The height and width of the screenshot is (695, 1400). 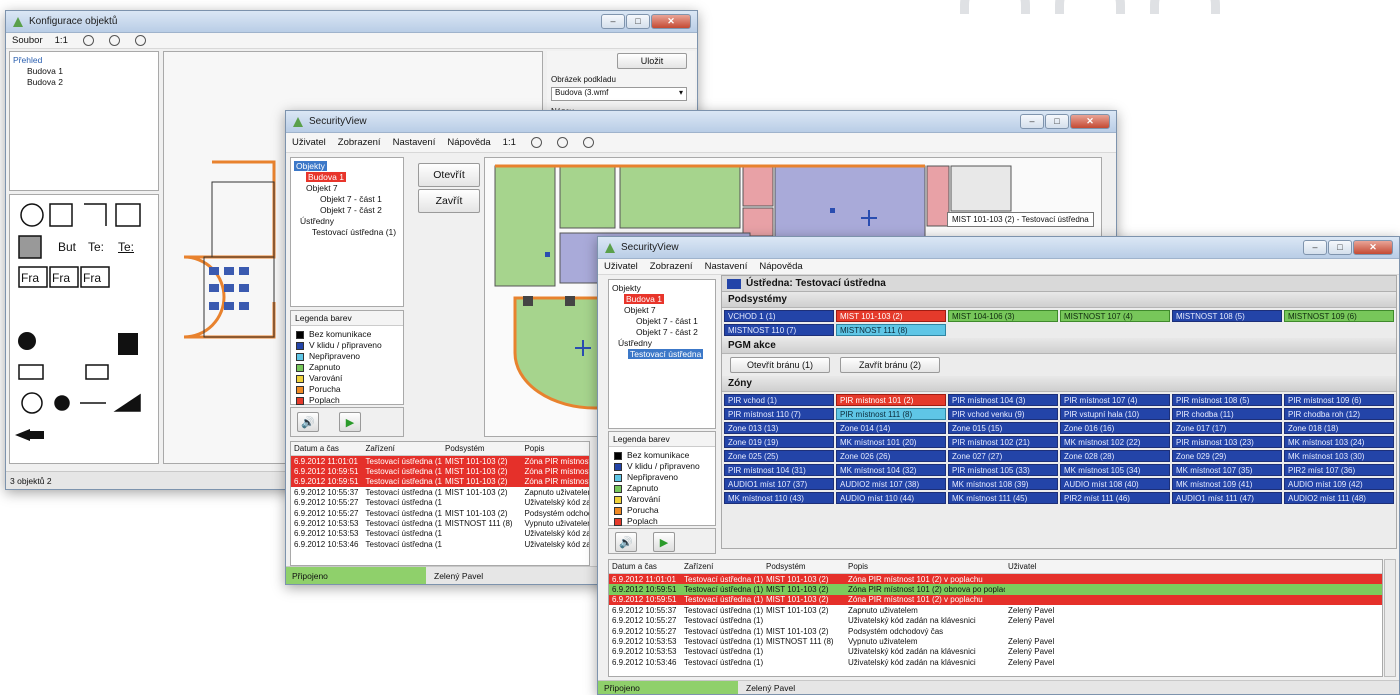 I want to click on zone-tile: MK místnost 108 (39), so click(x=1003, y=484).